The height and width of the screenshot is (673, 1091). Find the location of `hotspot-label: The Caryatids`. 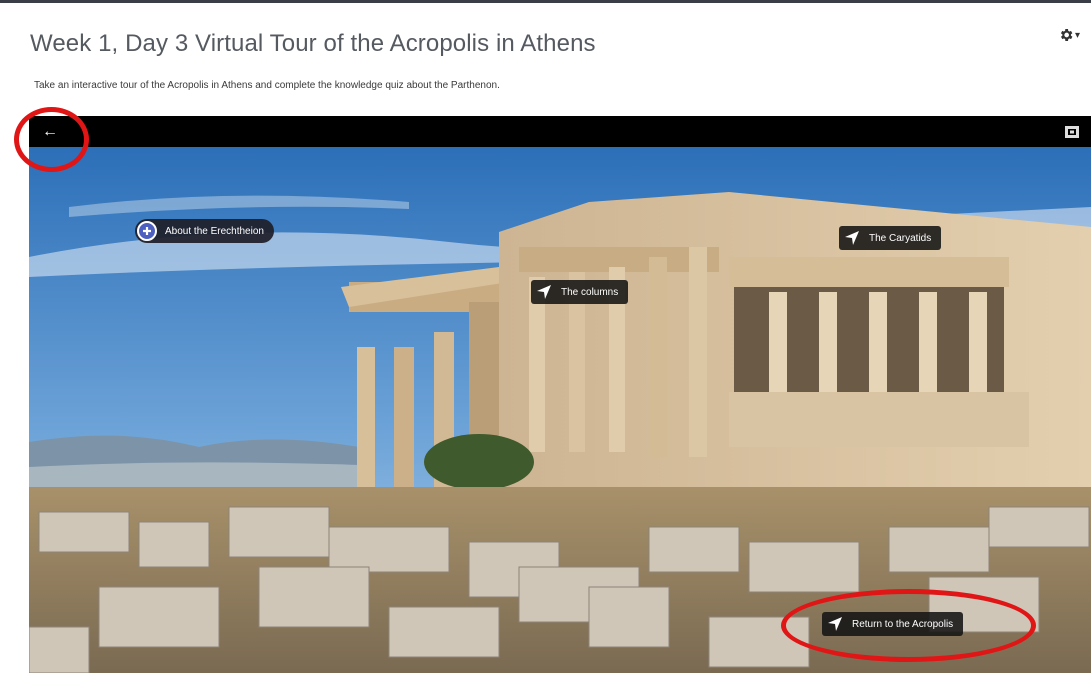

hotspot-label: The Caryatids is located at coordinates (900, 238).